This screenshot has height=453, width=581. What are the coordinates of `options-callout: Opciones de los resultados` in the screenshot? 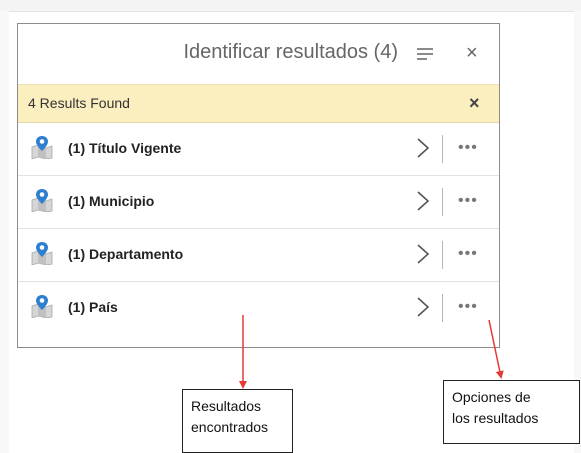 It's located at (511, 412).